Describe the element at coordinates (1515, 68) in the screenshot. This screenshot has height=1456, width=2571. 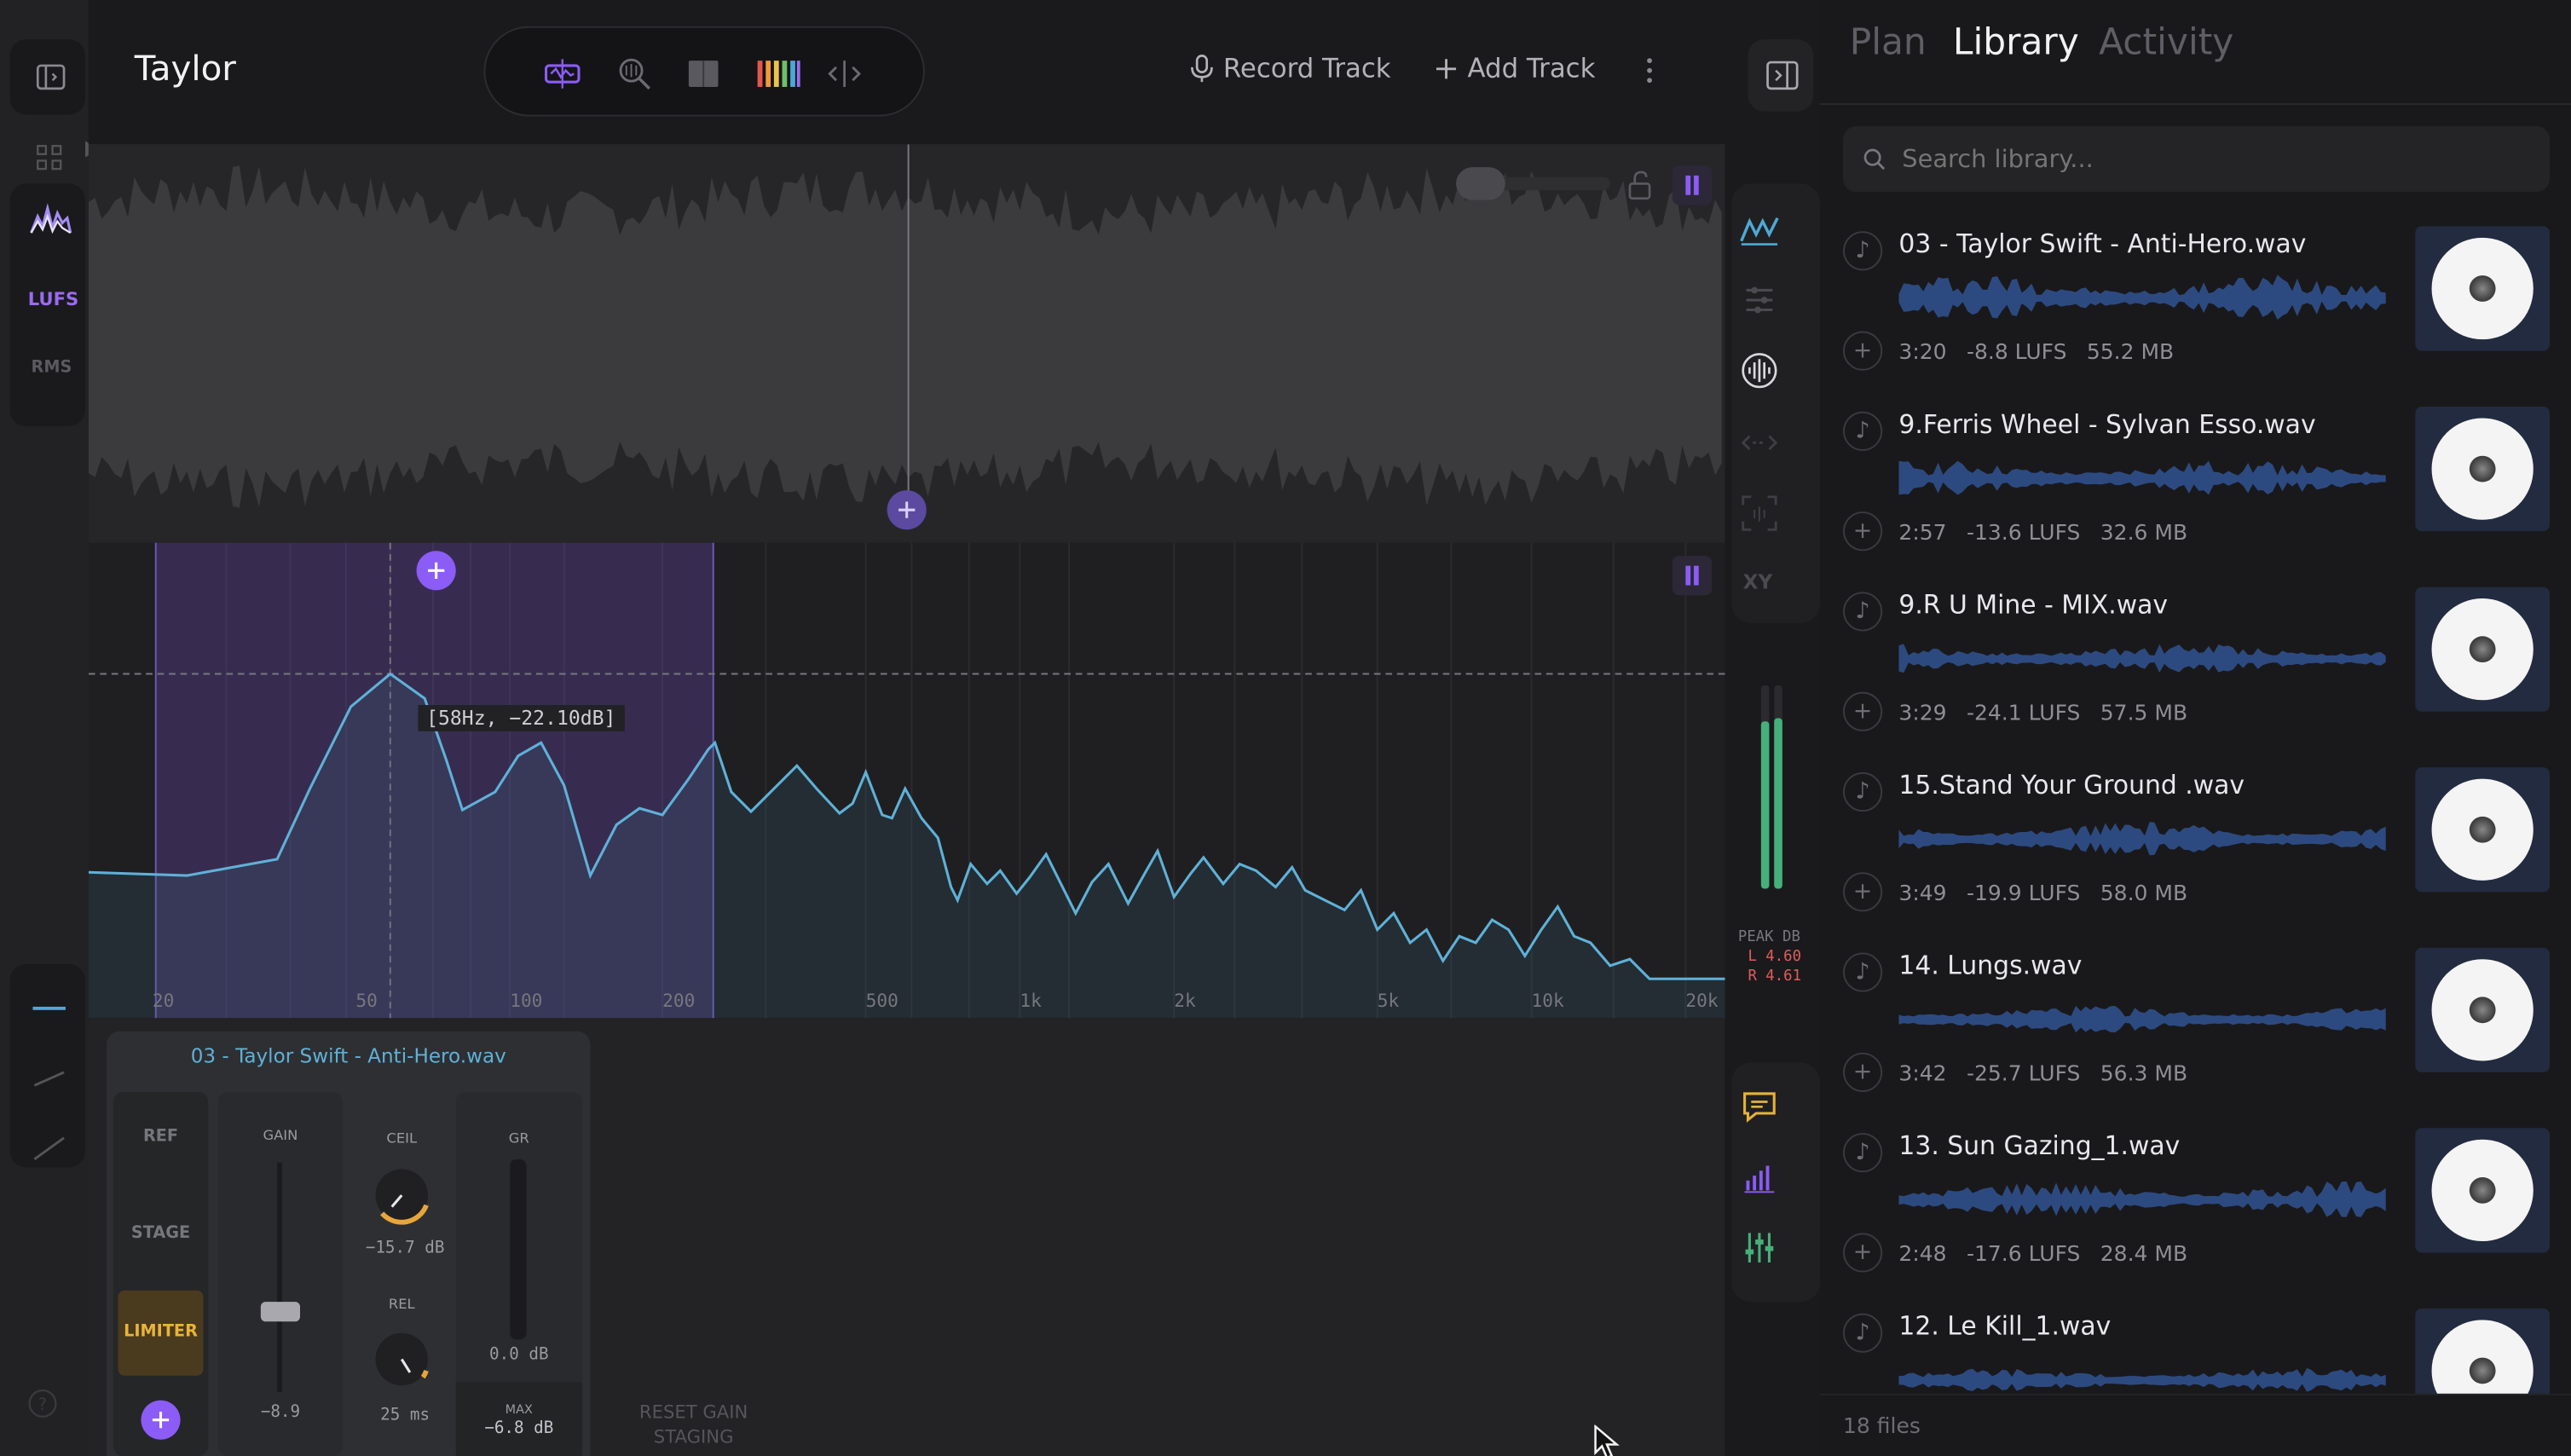
I see `add-track-button: Add Track` at that location.